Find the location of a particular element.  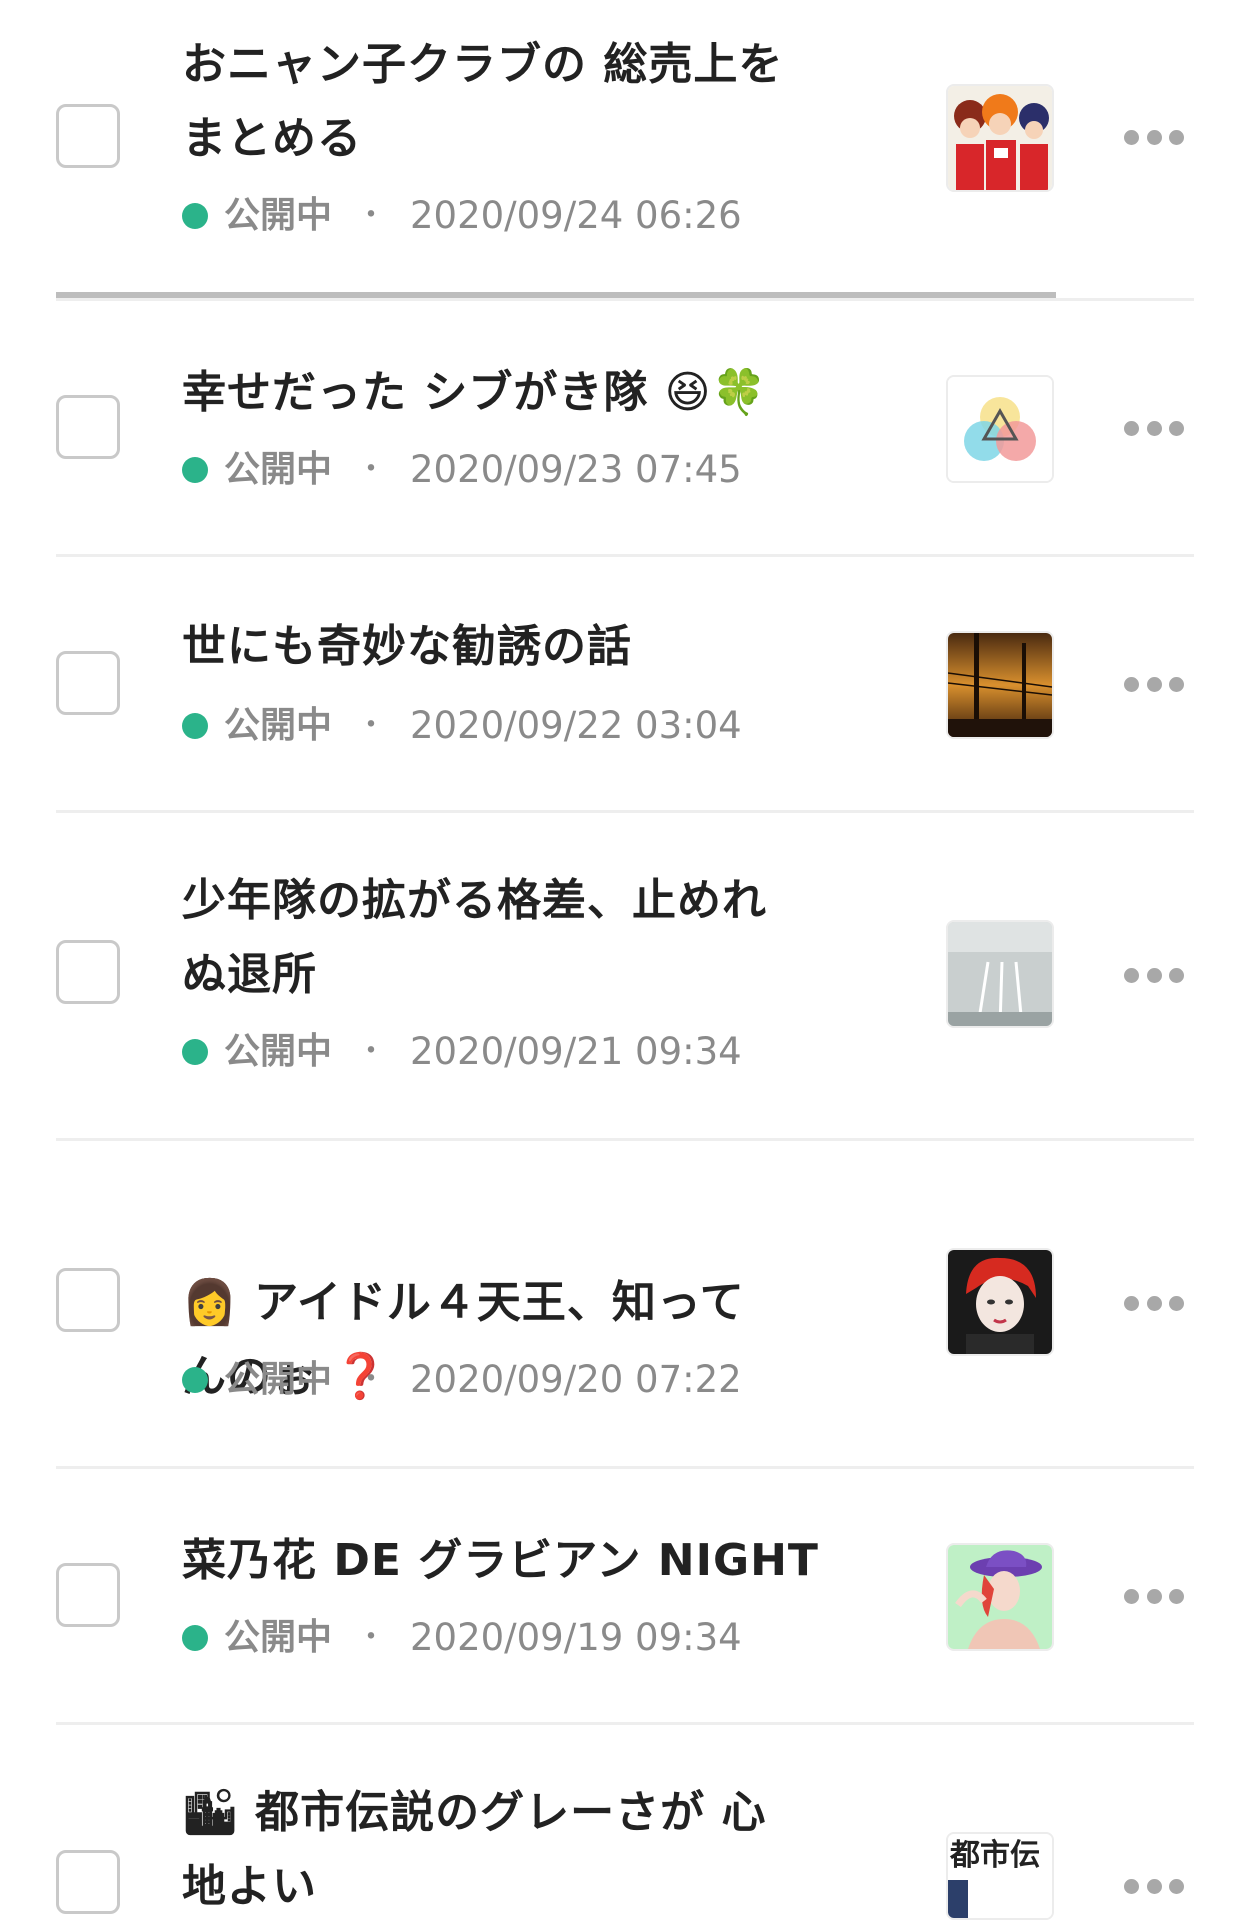

published-date: 2020/09/19 09:34 is located at coordinates (576, 1637).